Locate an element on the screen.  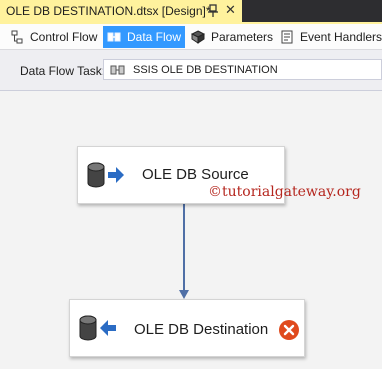
ole-db-source-label: OLE DB Source is located at coordinates (195, 174).